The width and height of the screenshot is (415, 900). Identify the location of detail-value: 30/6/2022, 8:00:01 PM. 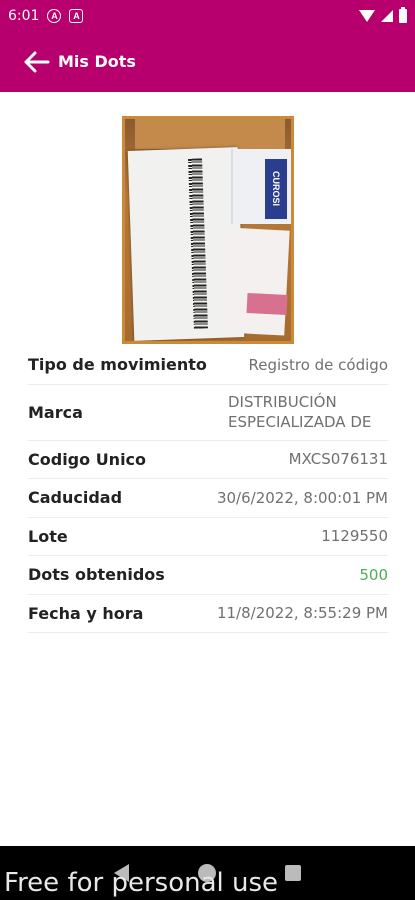
(302, 497).